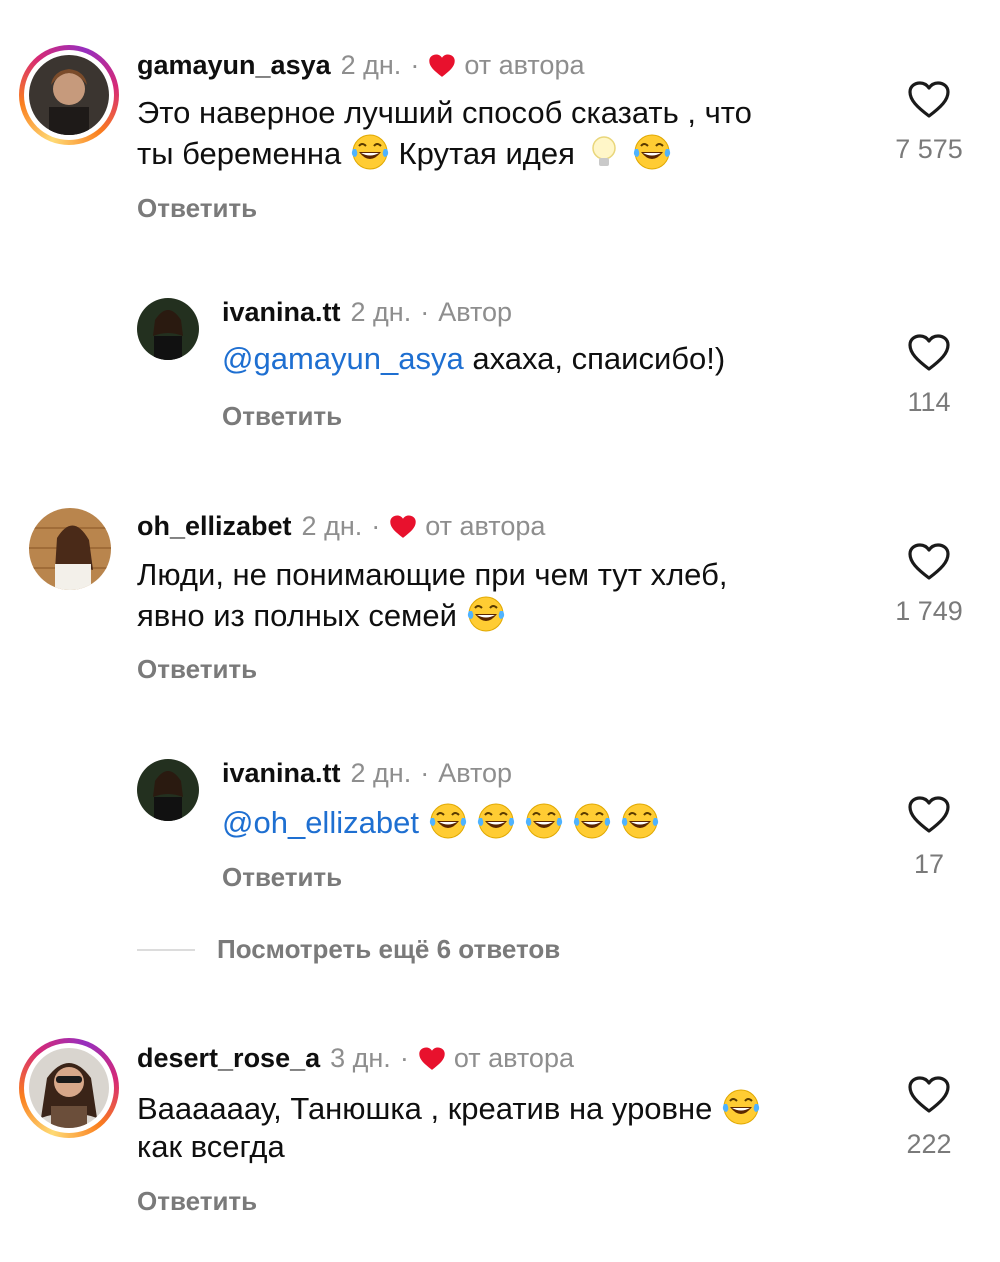 The height and width of the screenshot is (1262, 1000). What do you see at coordinates (320, 822) in the screenshot?
I see `mention-link: @oh_ellizabet` at bounding box center [320, 822].